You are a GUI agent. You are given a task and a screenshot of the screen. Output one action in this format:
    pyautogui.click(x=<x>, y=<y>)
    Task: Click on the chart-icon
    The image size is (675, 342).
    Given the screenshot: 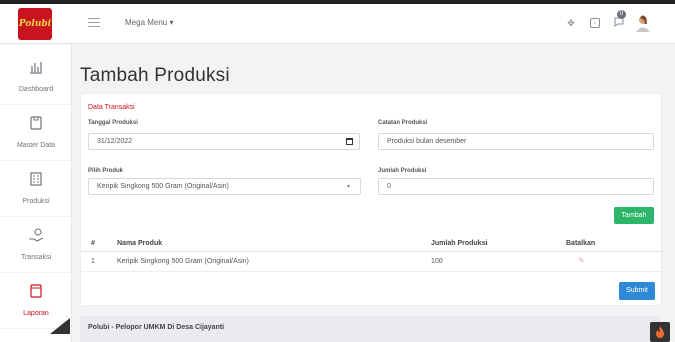 What is the action you would take?
    pyautogui.click(x=36, y=68)
    